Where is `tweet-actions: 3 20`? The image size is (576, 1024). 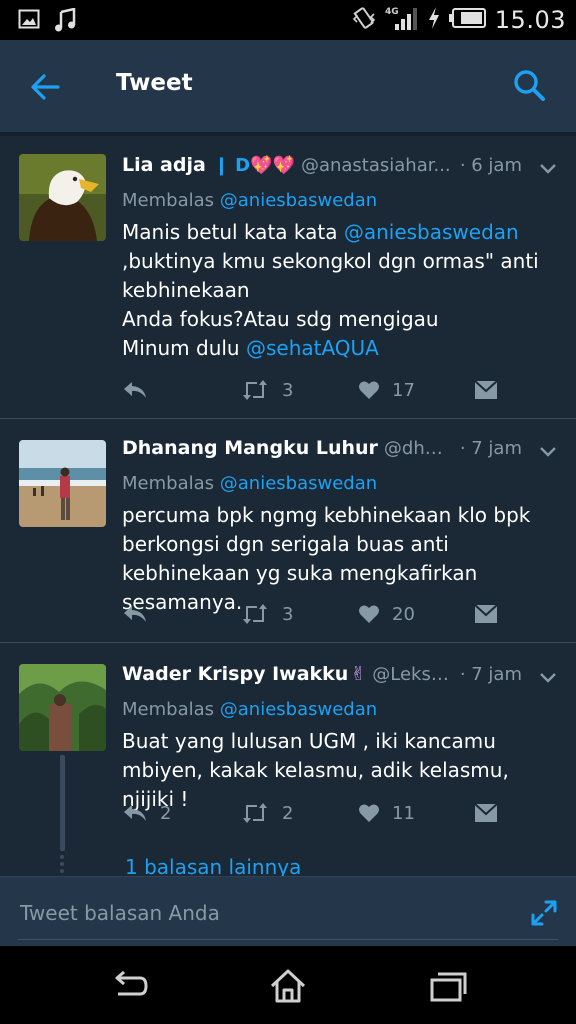
tweet-actions: 3 20 is located at coordinates (322, 614).